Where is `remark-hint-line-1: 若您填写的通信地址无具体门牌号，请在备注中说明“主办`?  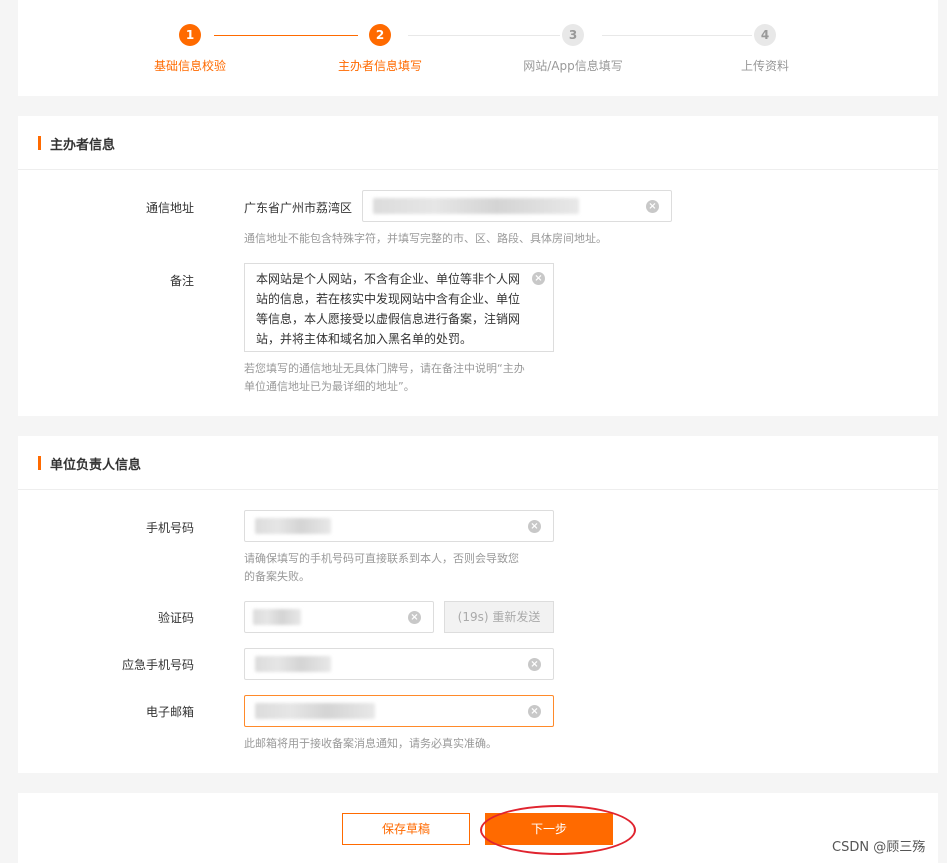 remark-hint-line-1: 若您填写的通信地址无具体门牌号，请在备注中说明“主办 is located at coordinates (384, 368).